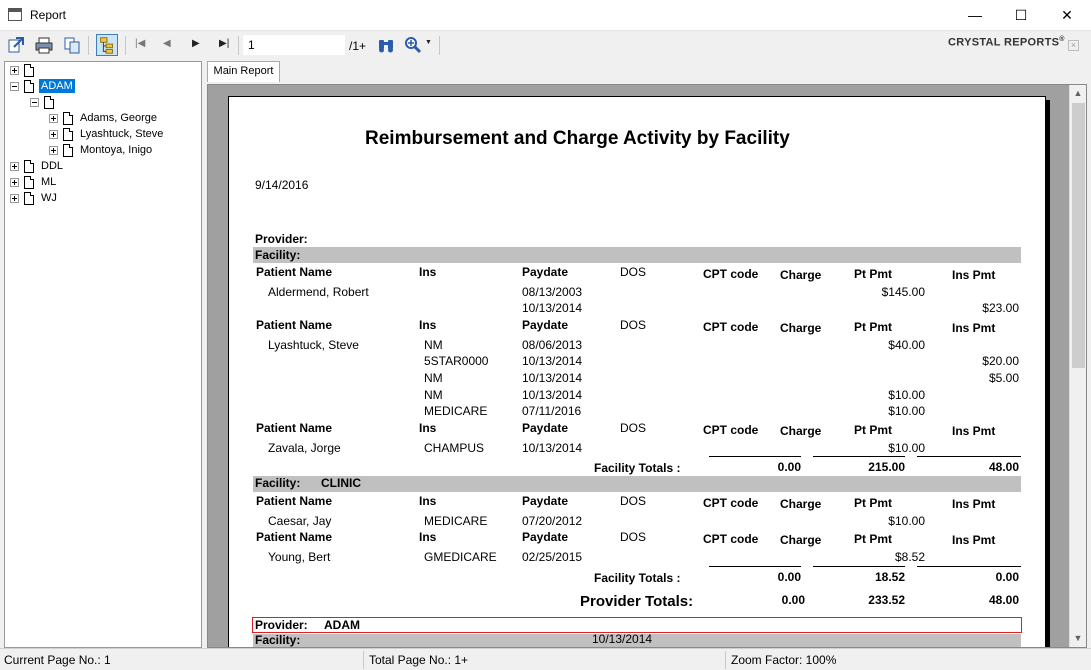  Describe the element at coordinates (1007, 577) in the screenshot. I see `facility-total-inspmt: 0.00` at that location.